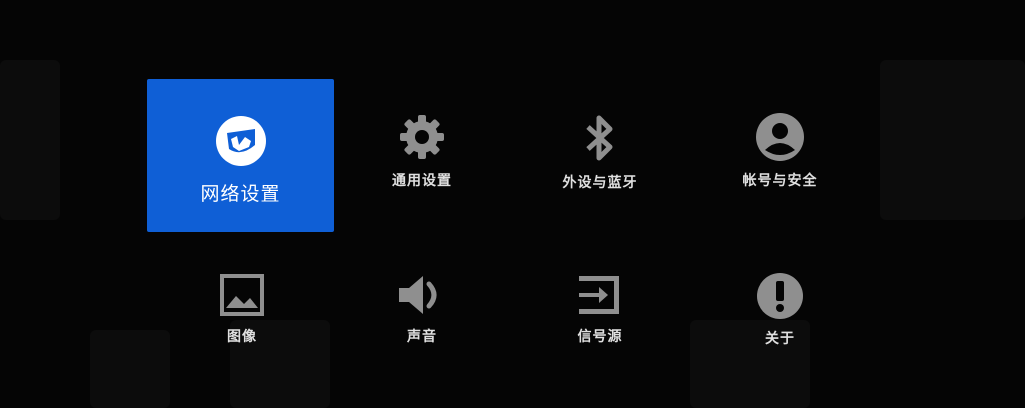 Image resolution: width=1025 pixels, height=408 pixels. Describe the element at coordinates (780, 181) in the screenshot. I see `tile-label: 帐号与安全` at that location.